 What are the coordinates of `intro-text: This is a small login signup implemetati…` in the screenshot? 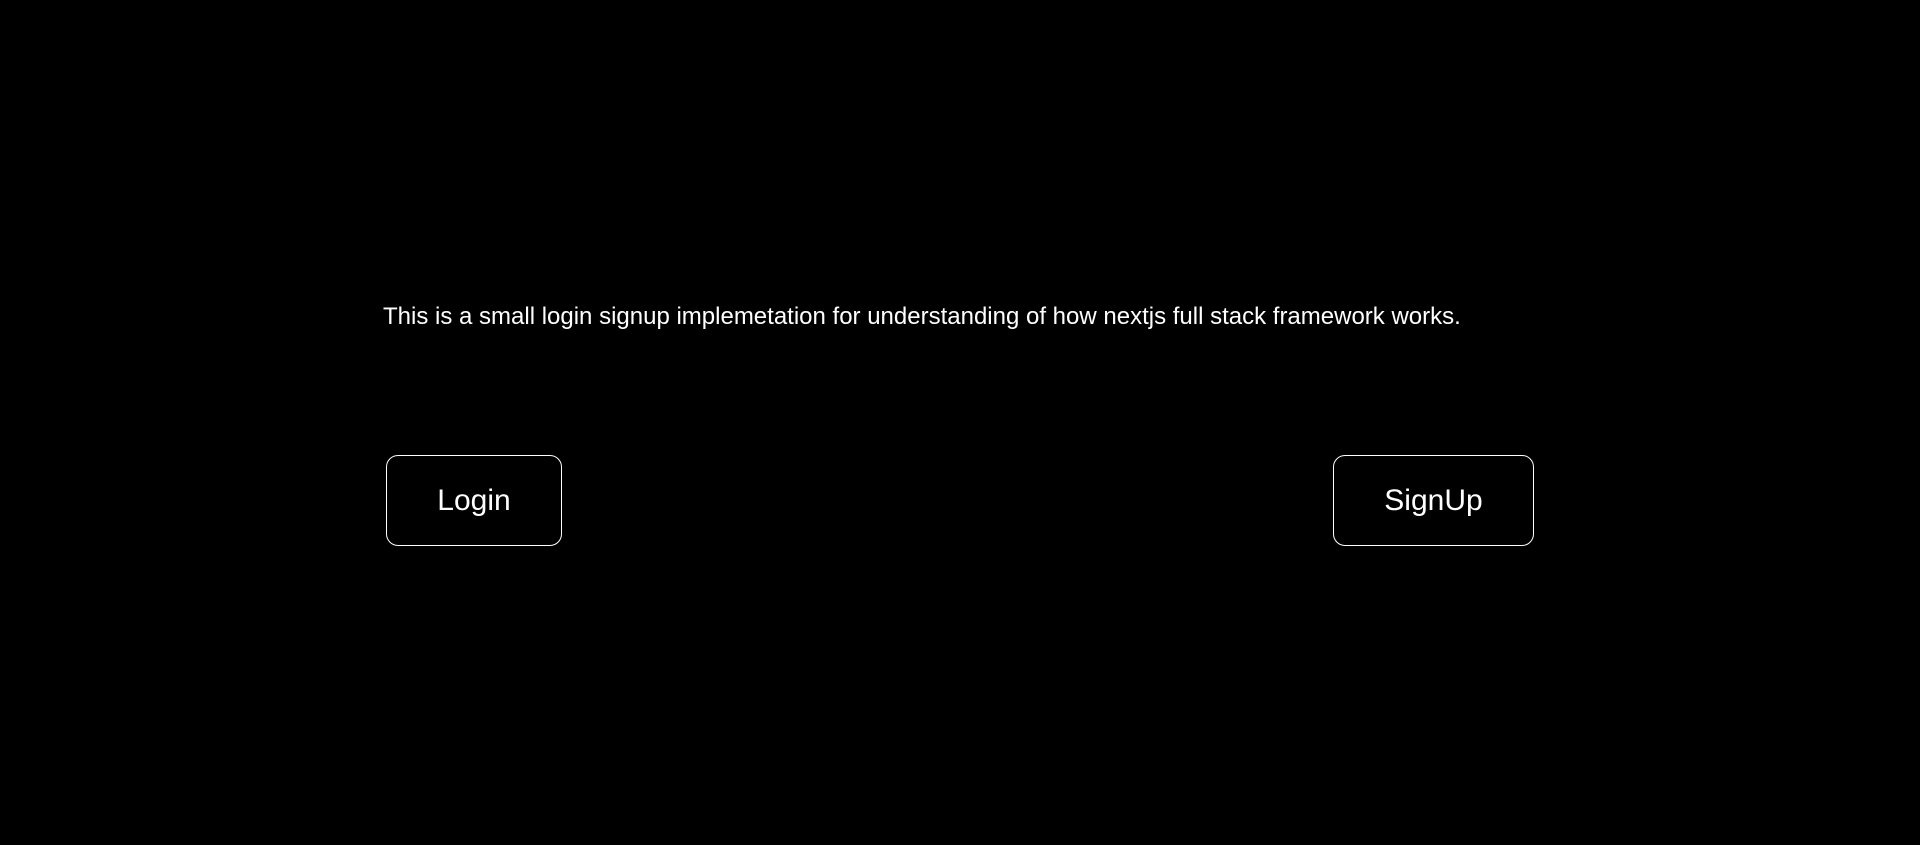 It's located at (922, 316).